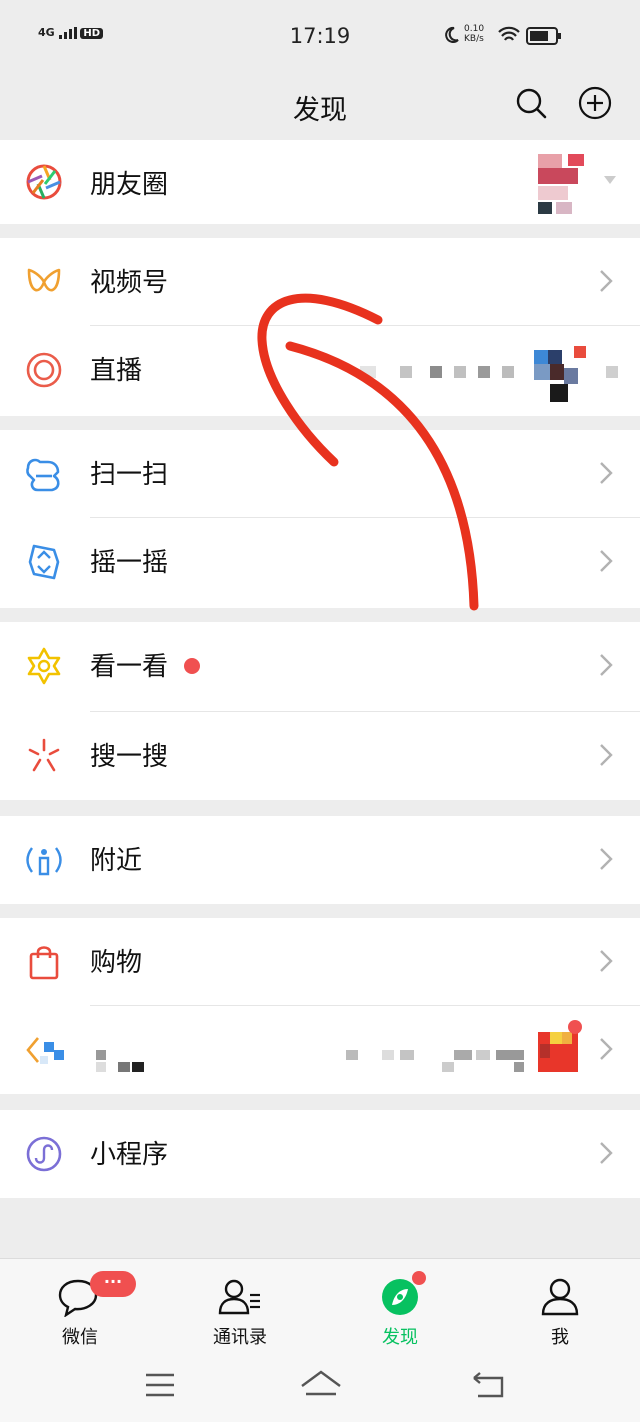 Image resolution: width=640 pixels, height=1422 pixels. What do you see at coordinates (400, 1337) in the screenshot?
I see `tab-discover-label: 发现` at bounding box center [400, 1337].